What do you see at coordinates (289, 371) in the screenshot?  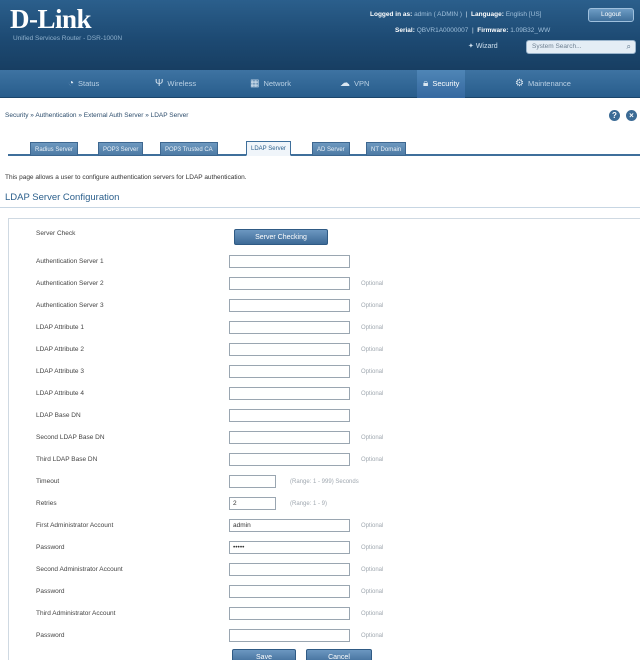 I see `ldap-attribute-3-input` at bounding box center [289, 371].